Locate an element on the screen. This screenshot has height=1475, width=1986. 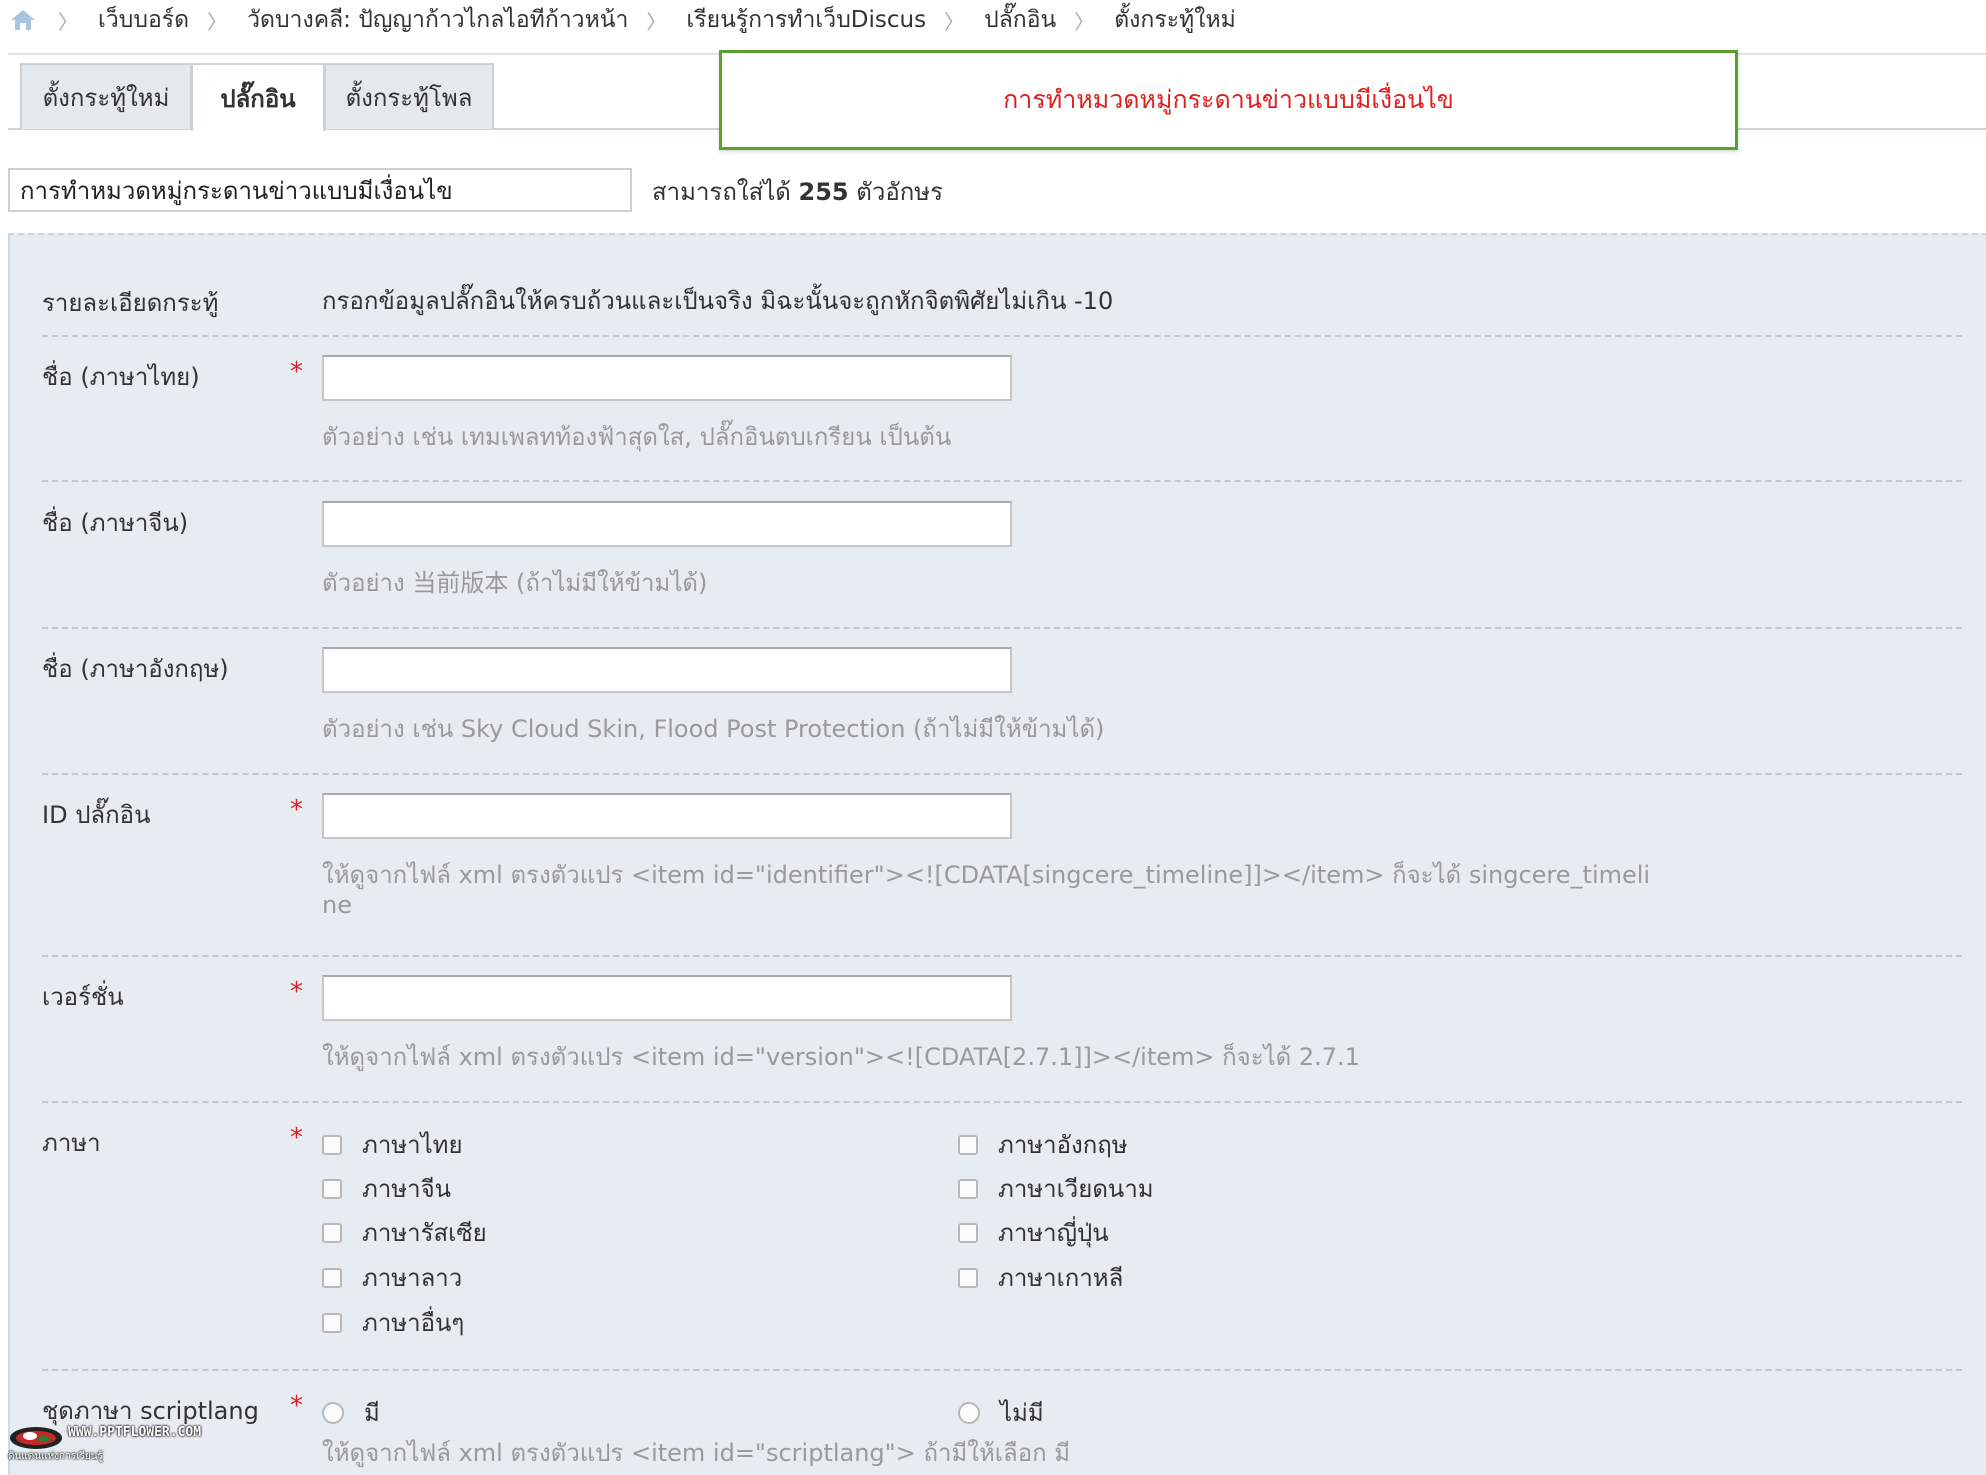
checkbox-lang-other: ภาษาอื่นๆ is located at coordinates (393, 1322).